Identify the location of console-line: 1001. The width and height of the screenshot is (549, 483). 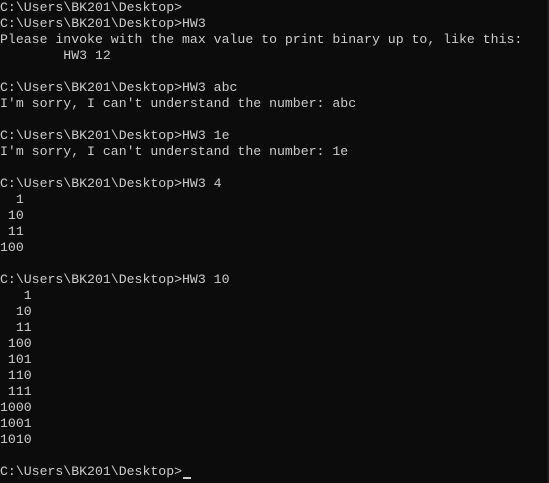
(16, 423).